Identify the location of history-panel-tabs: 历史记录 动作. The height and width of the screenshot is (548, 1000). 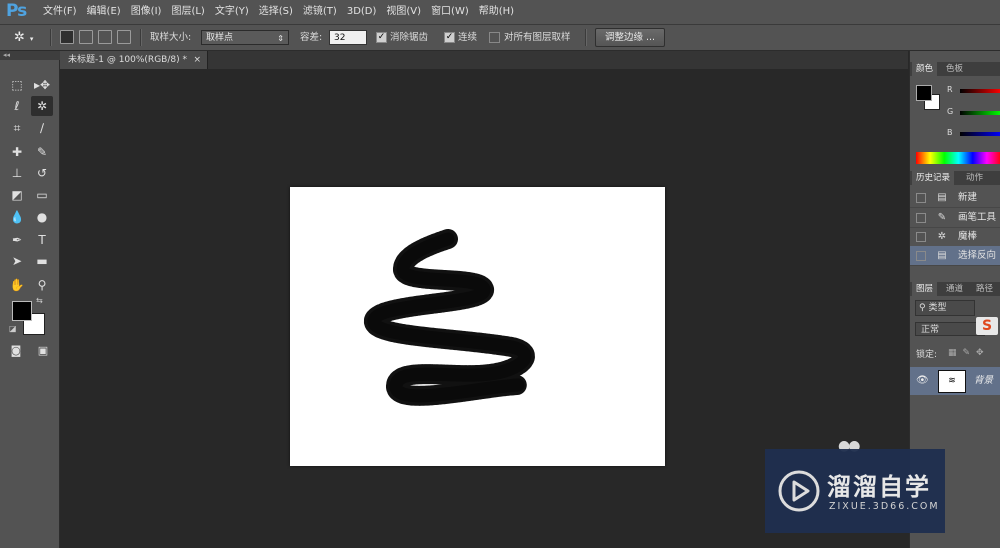
(955, 178).